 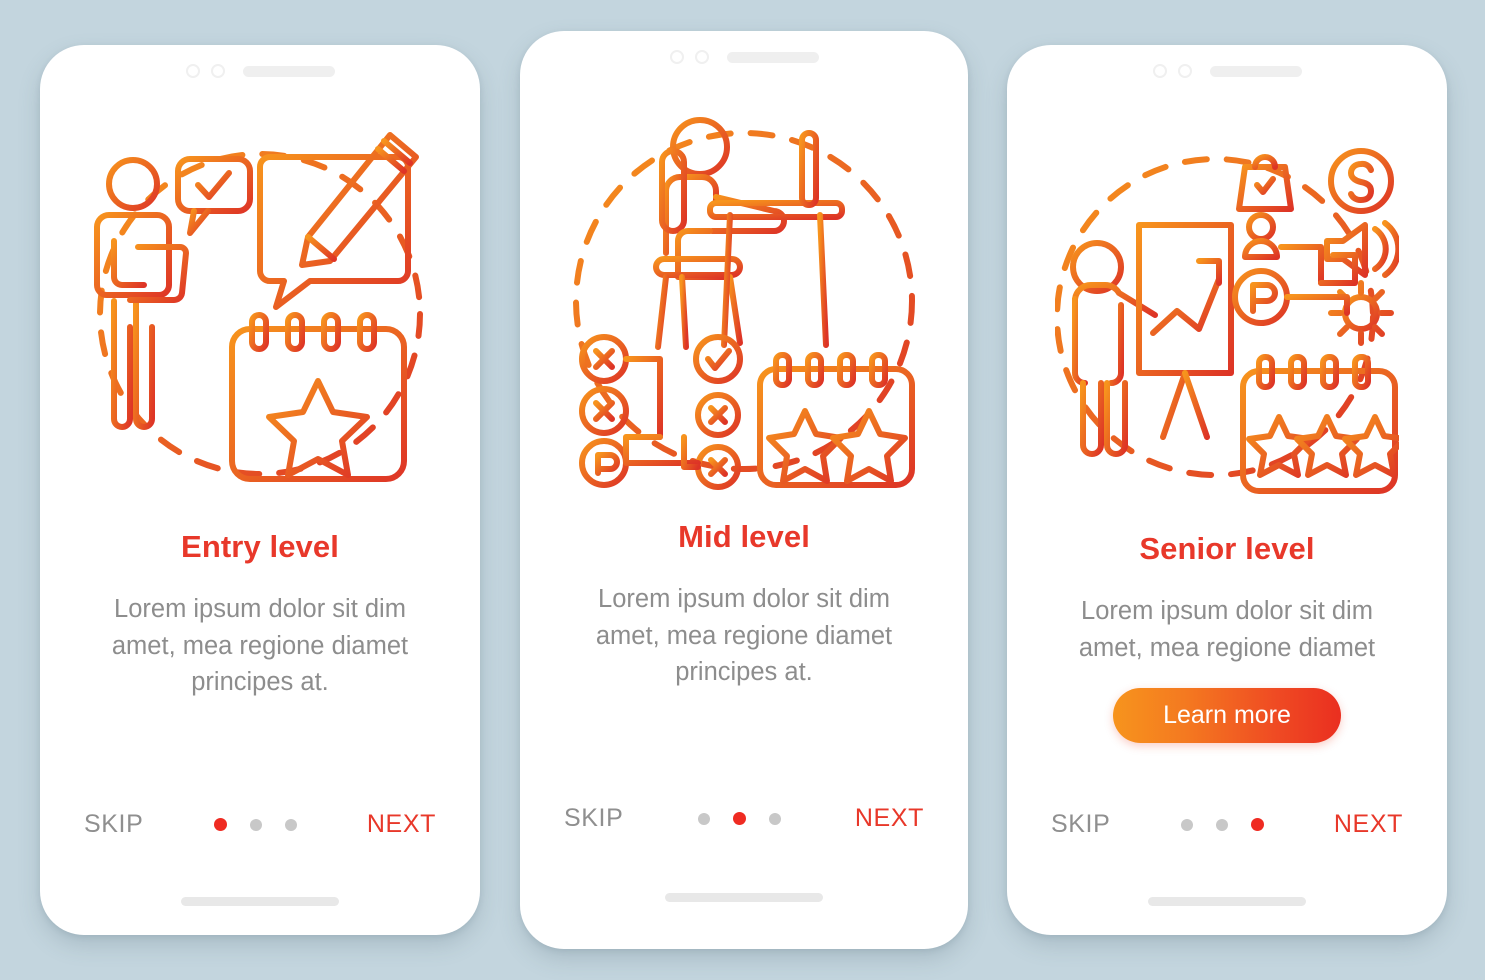 I want to click on page-title: Mid level, so click(x=744, y=536).